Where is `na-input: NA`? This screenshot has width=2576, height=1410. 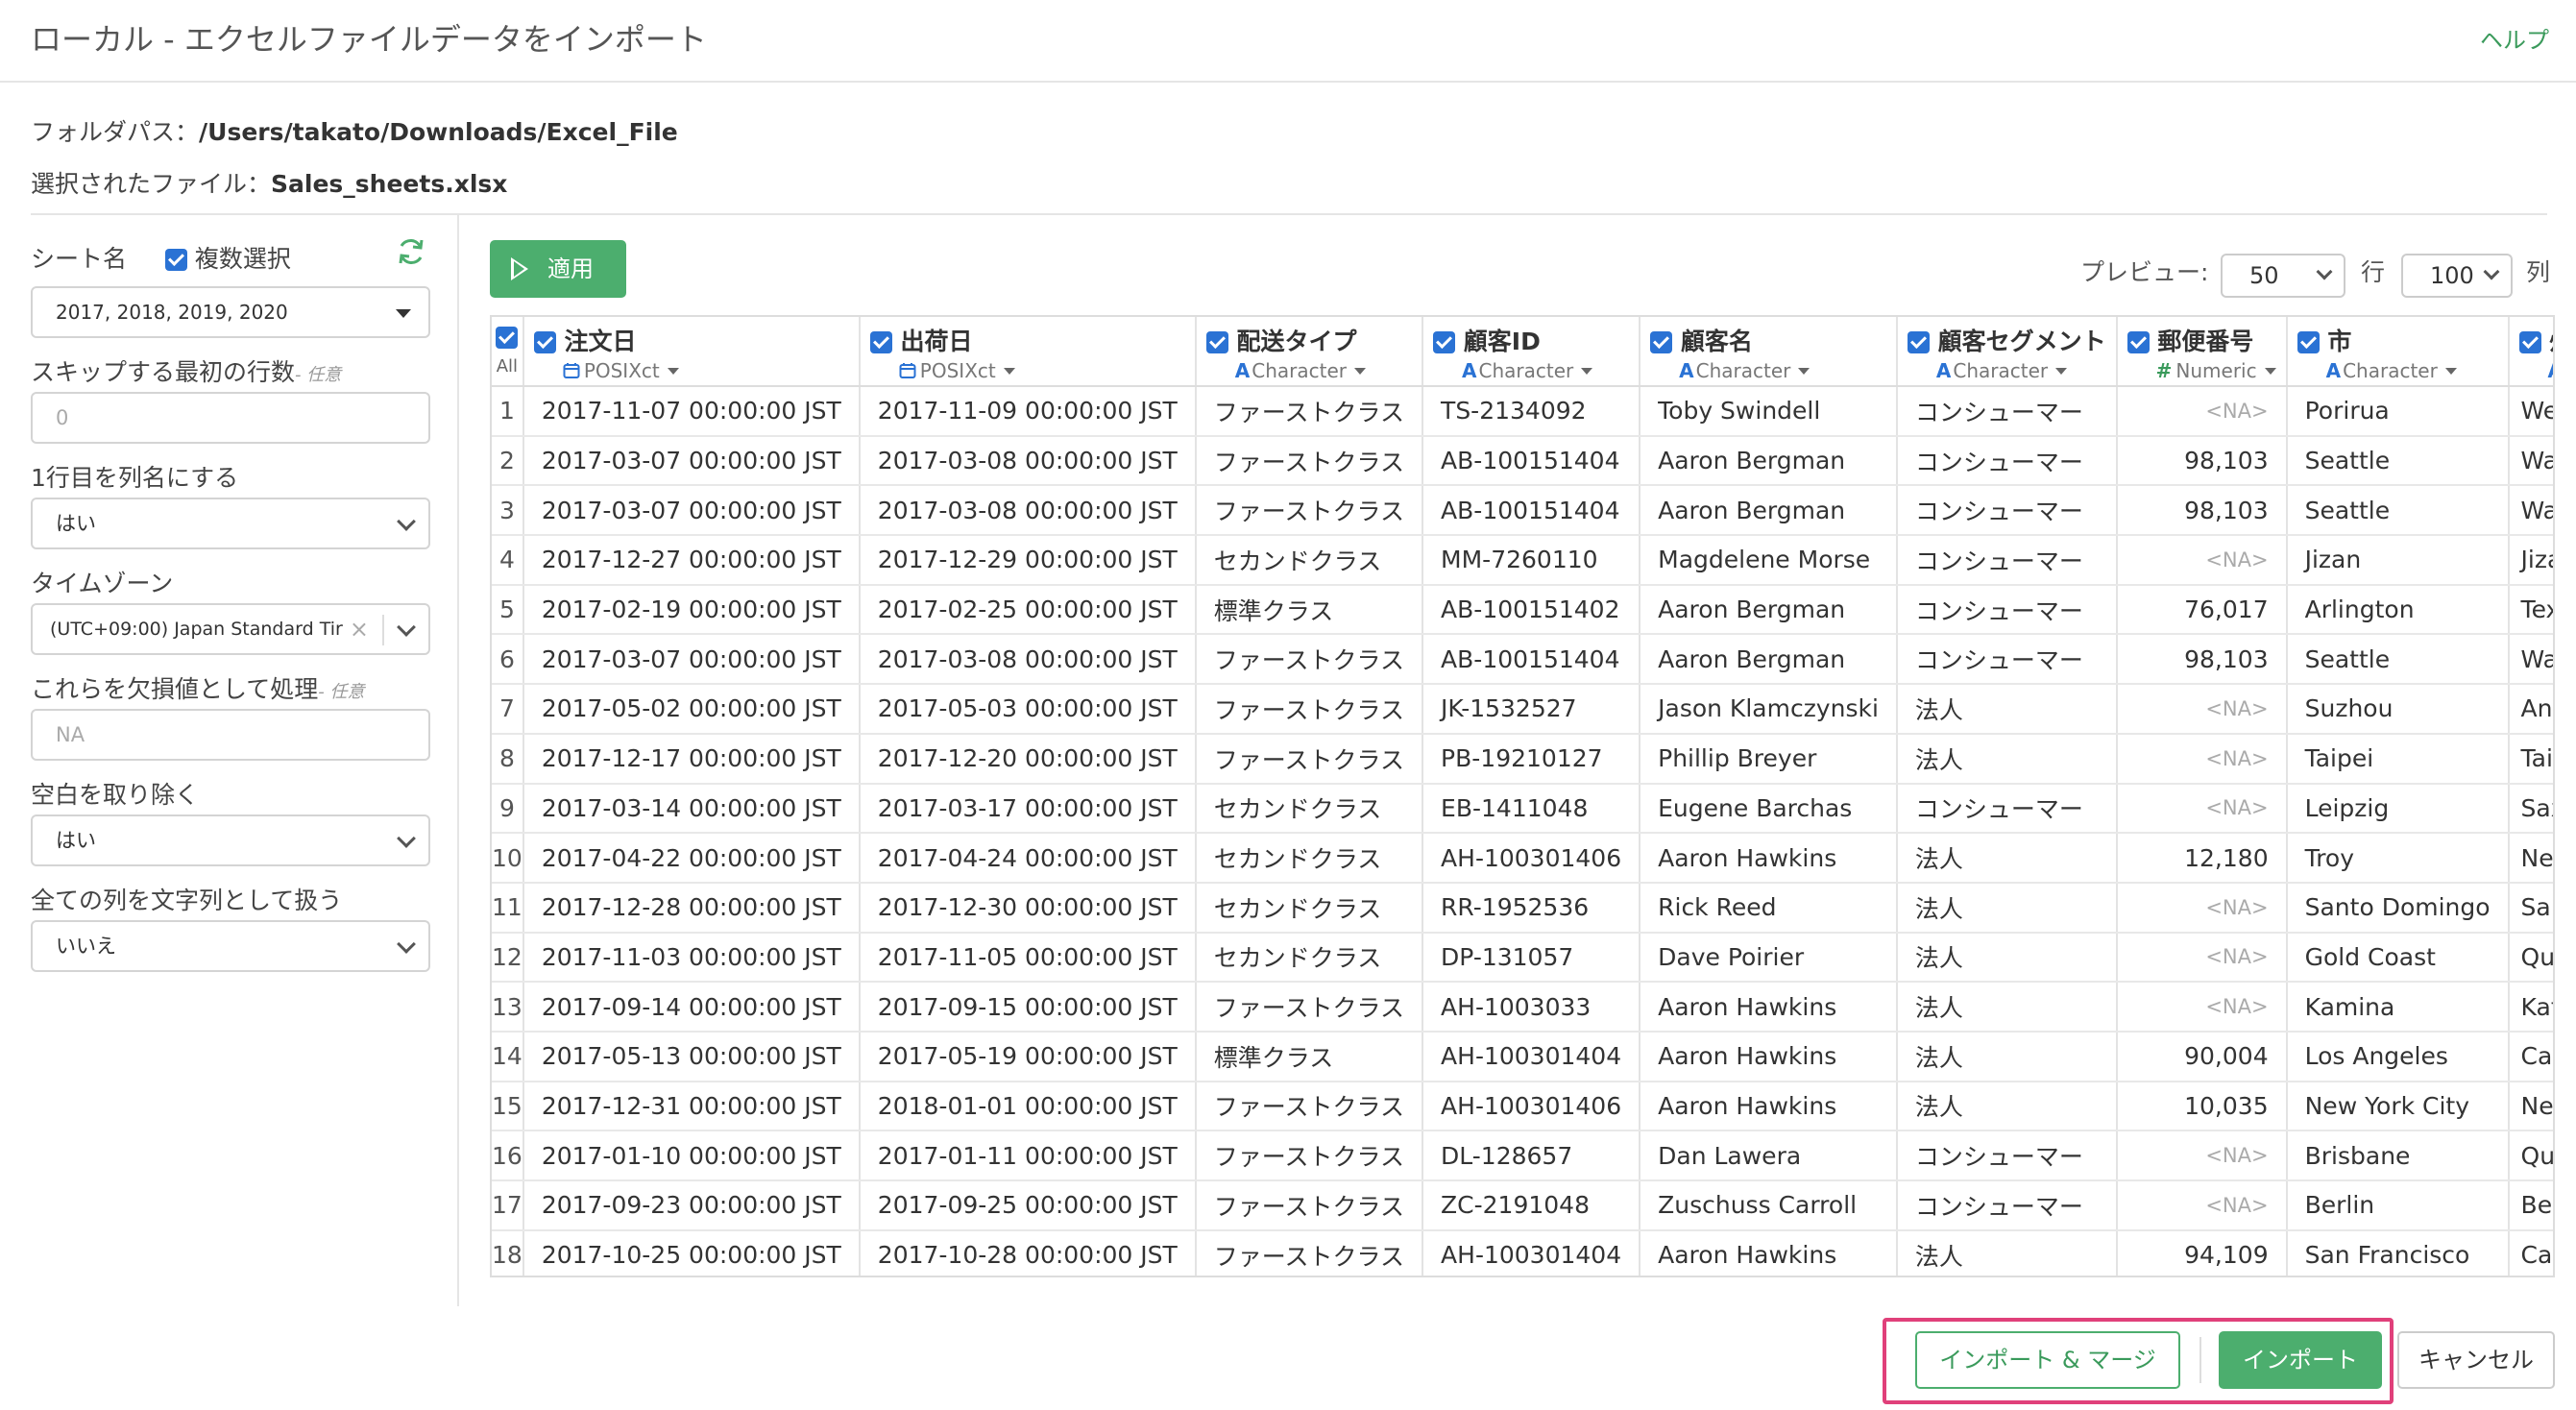
na-input: NA is located at coordinates (230, 735).